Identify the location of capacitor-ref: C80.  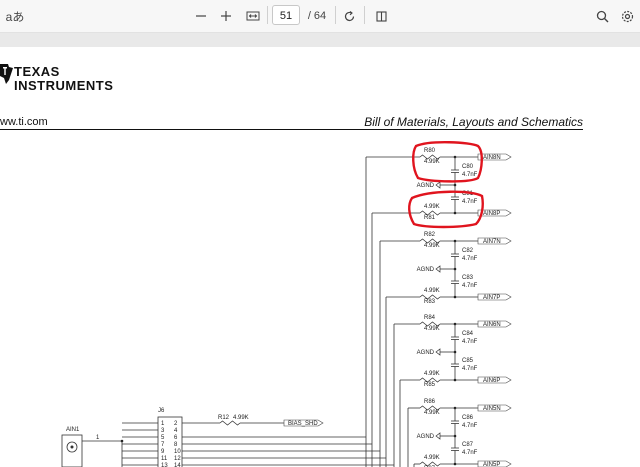
(468, 167).